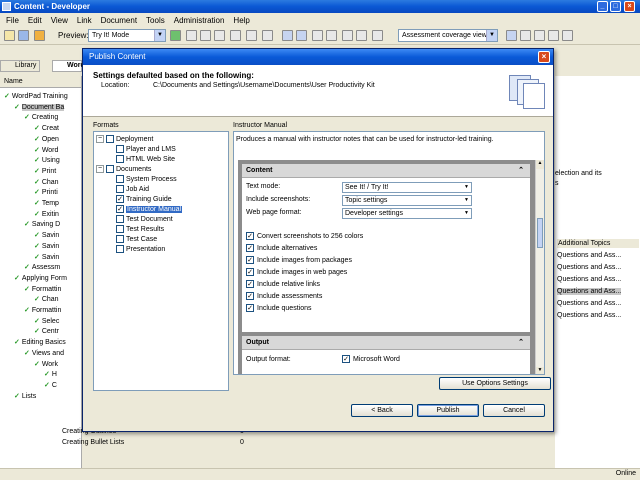 The image size is (640, 480). I want to click on menu-tools: Tools, so click(155, 20).